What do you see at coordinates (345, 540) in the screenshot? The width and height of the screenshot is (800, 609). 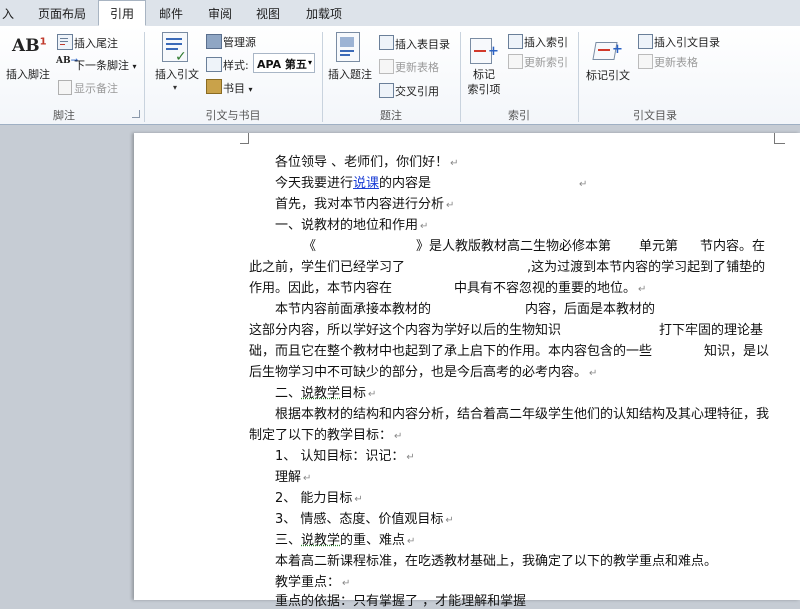 I see `doc-line: 三、说教学的重、难点 ↵` at bounding box center [345, 540].